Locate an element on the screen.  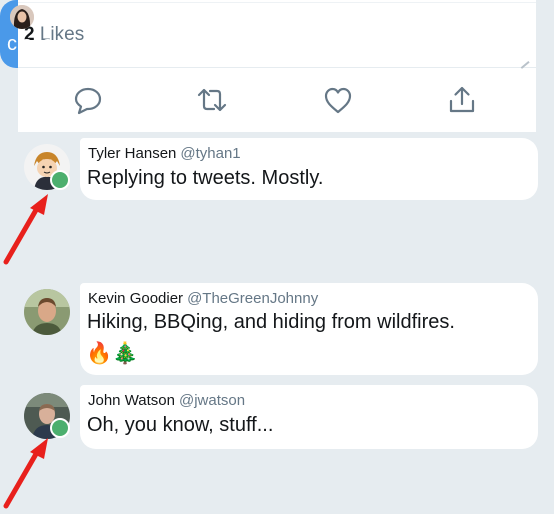
my-name: You is located at coordinates (57, 15).